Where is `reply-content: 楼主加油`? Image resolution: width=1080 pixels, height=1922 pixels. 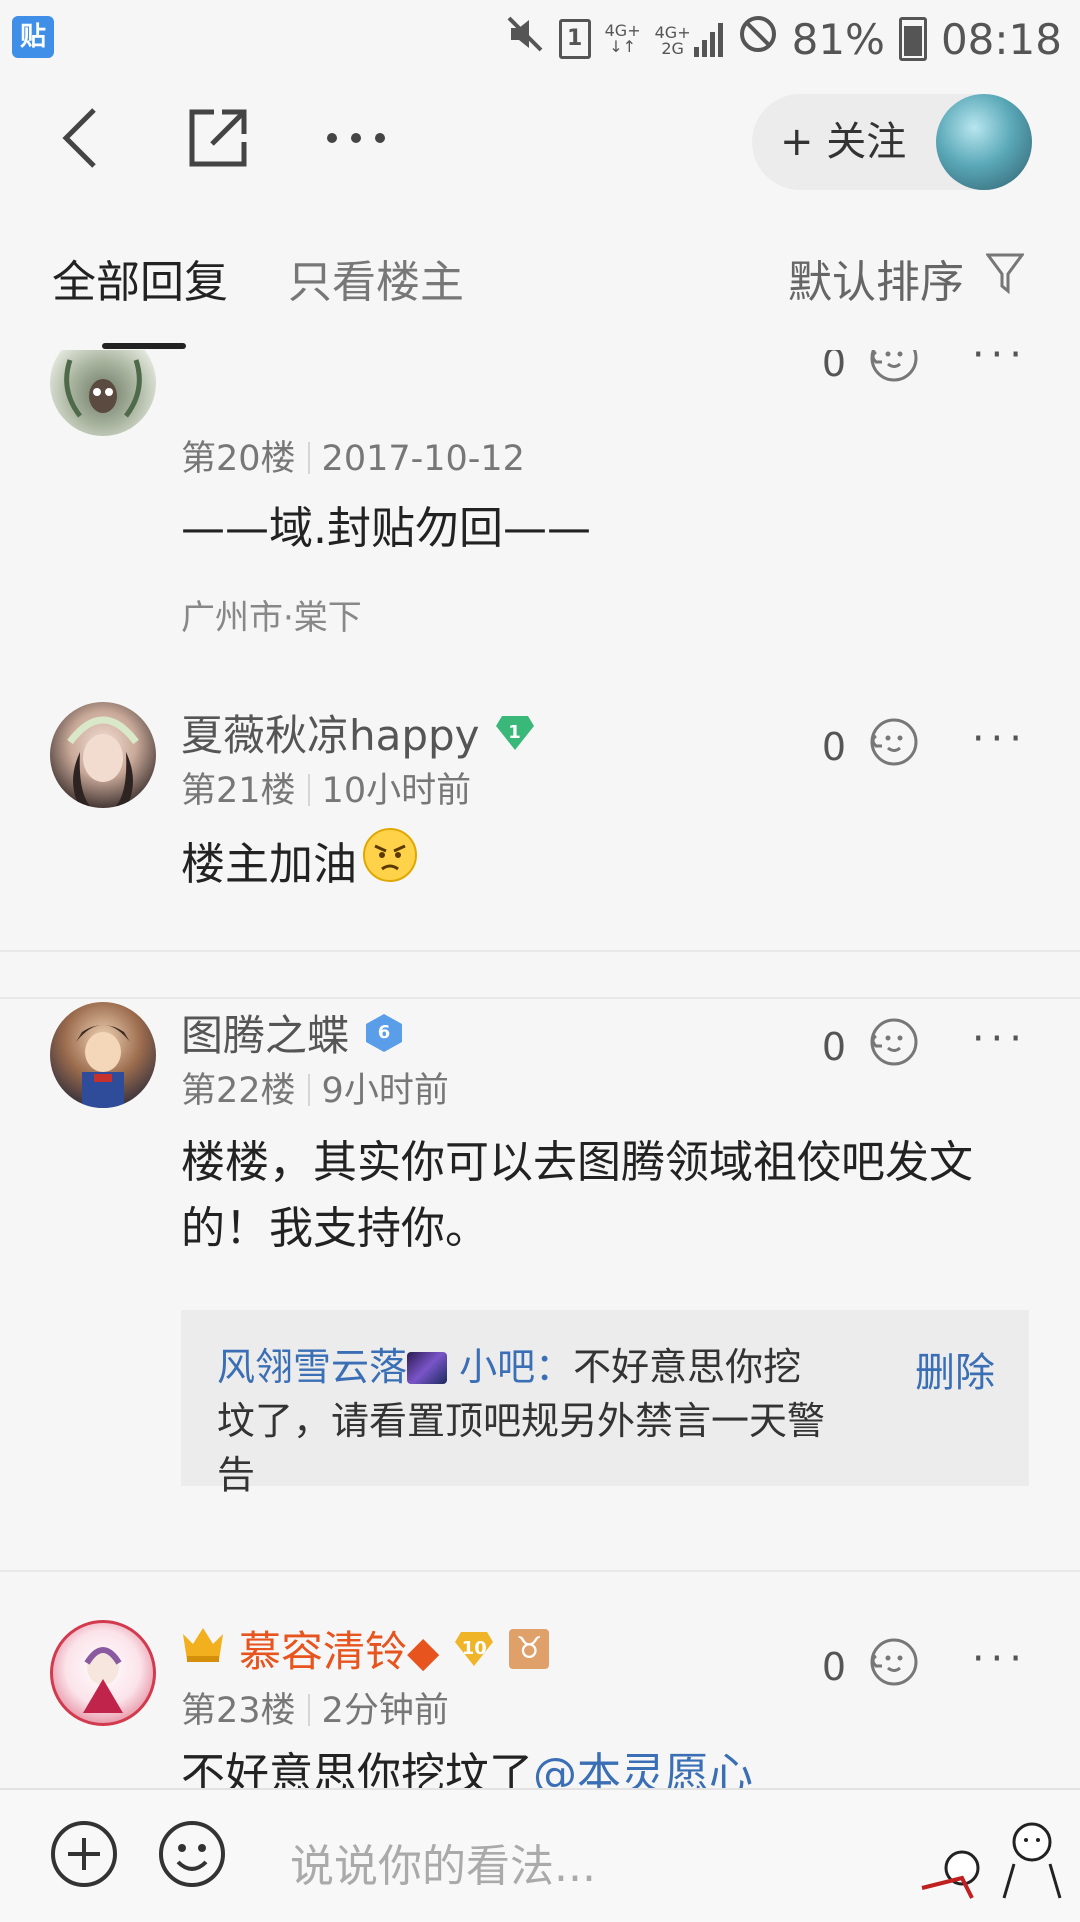
reply-content: 楼主加油 is located at coordinates (601, 864).